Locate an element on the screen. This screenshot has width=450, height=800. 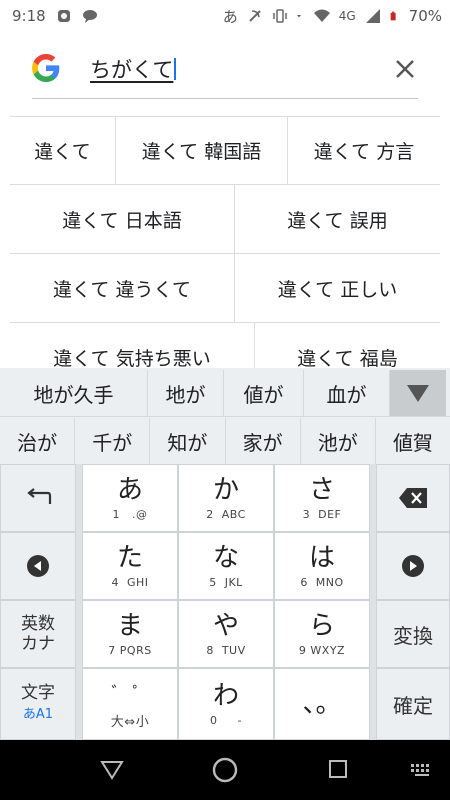
key-sub: 大⇔小 is located at coordinates (130, 722).